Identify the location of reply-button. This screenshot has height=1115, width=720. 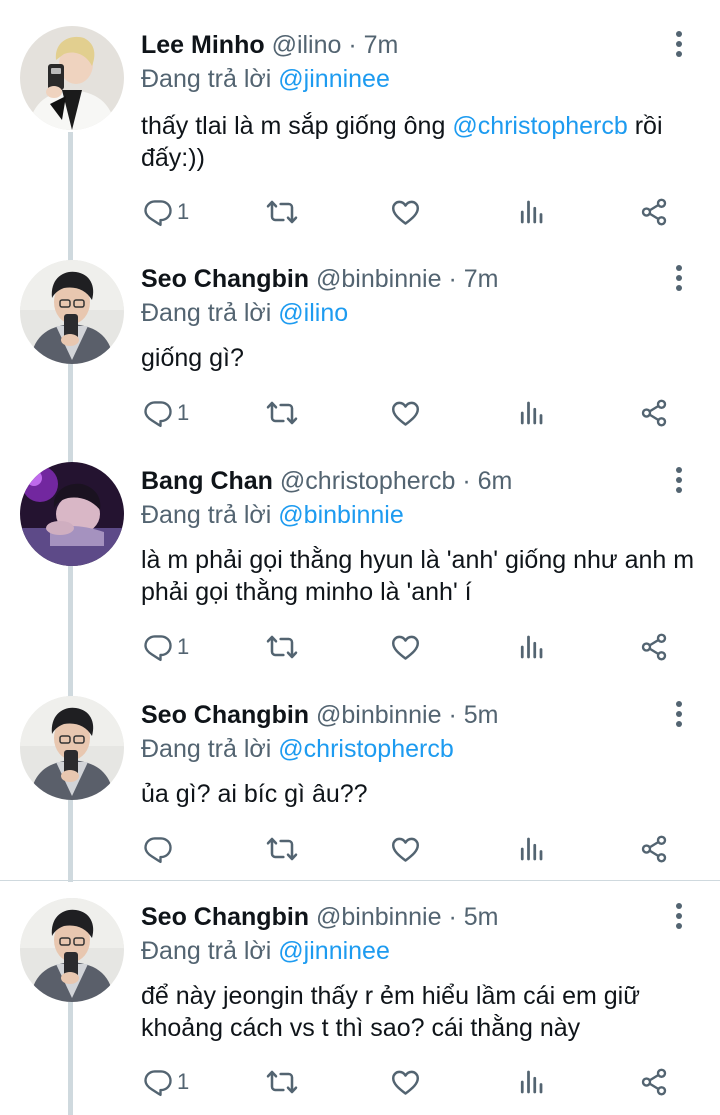
(160, 849).